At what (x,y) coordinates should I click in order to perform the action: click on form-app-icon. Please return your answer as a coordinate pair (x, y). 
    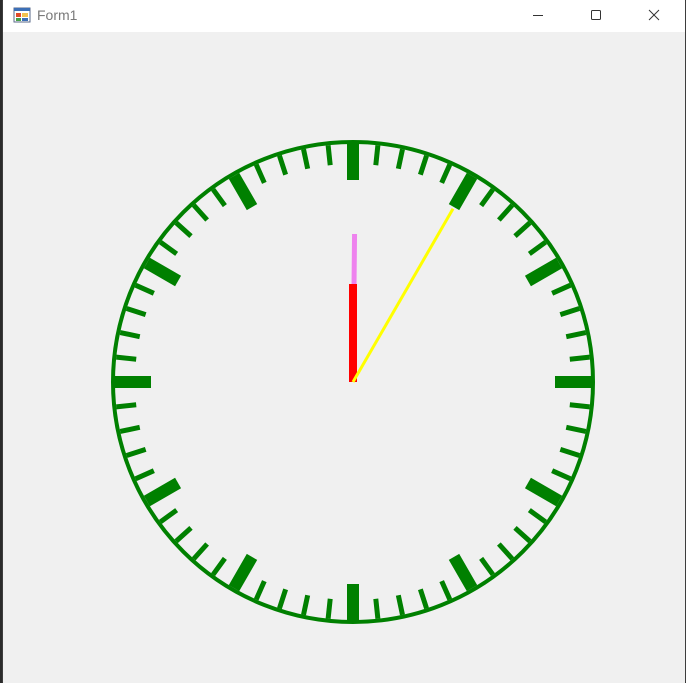
    Looking at the image, I should click on (22, 15).